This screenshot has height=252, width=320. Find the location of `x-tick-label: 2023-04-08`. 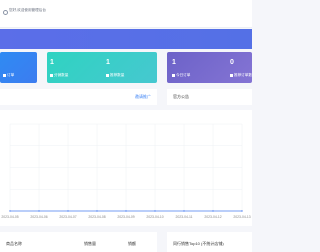

x-tick-label: 2023-04-08 is located at coordinates (96, 217).